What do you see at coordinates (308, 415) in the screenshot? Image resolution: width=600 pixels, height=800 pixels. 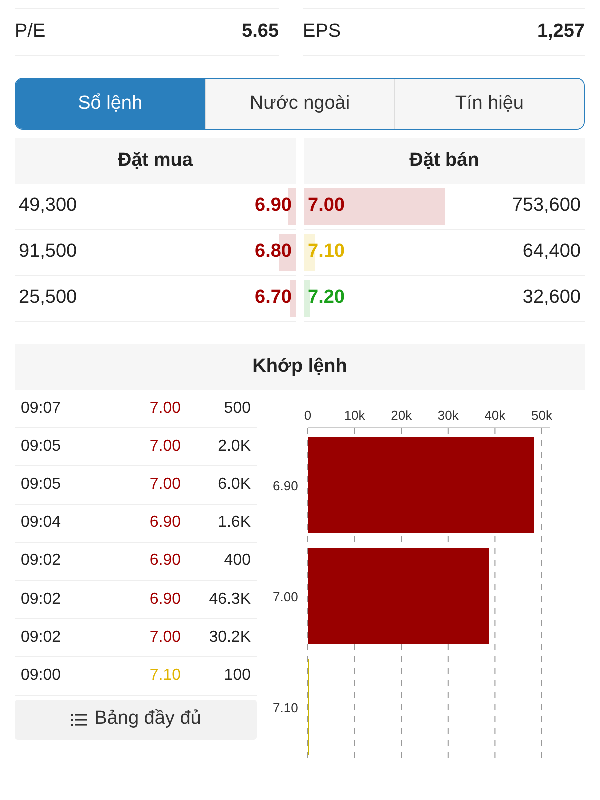 I see `axis-tick-label: 0` at bounding box center [308, 415].